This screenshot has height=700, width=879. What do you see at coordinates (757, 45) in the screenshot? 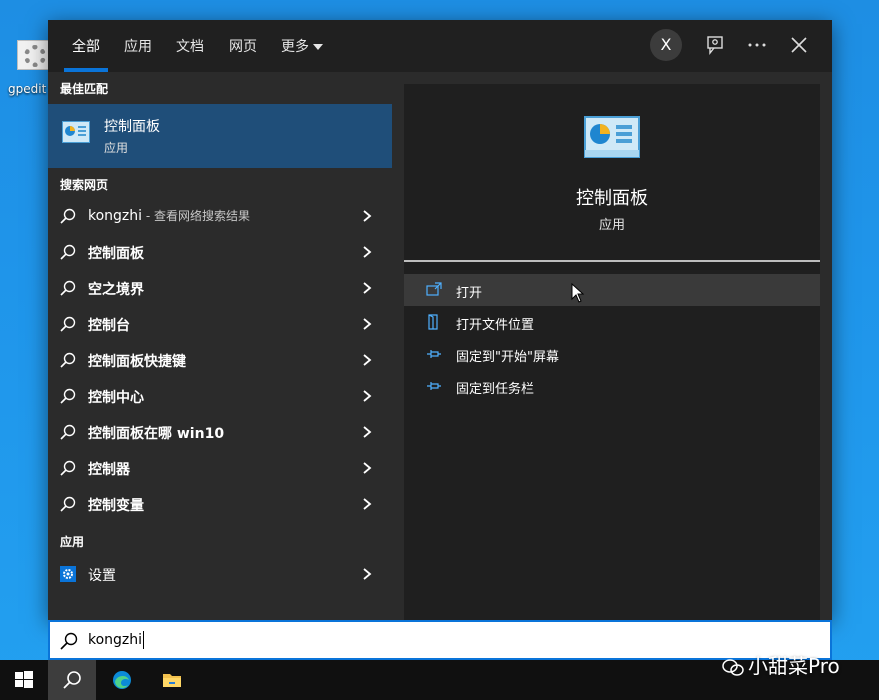
I see `more-icon` at bounding box center [757, 45].